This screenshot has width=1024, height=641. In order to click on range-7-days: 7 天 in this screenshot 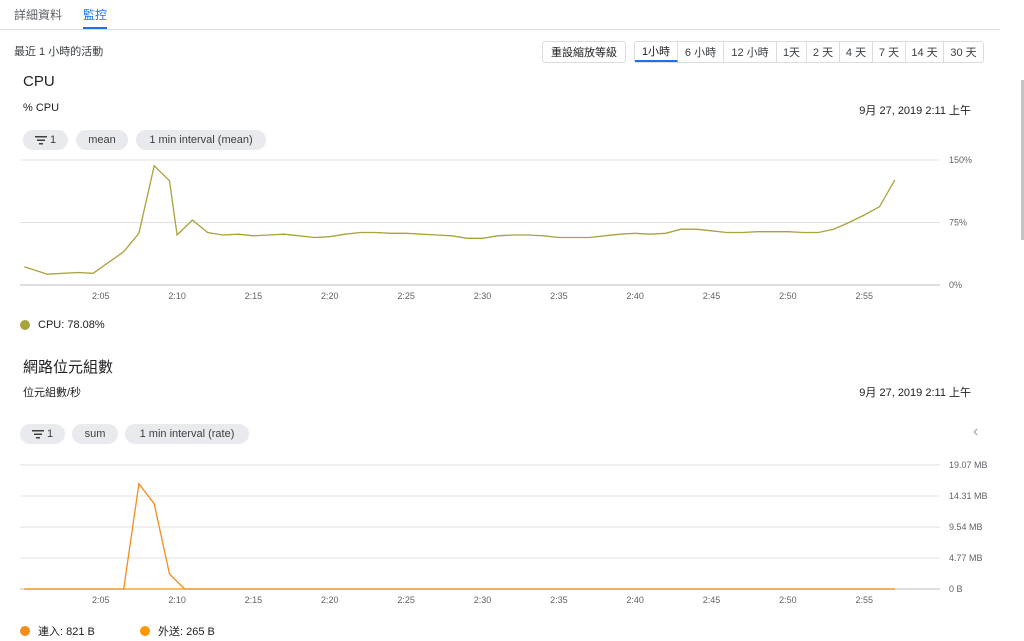, I will do `click(889, 52)`.